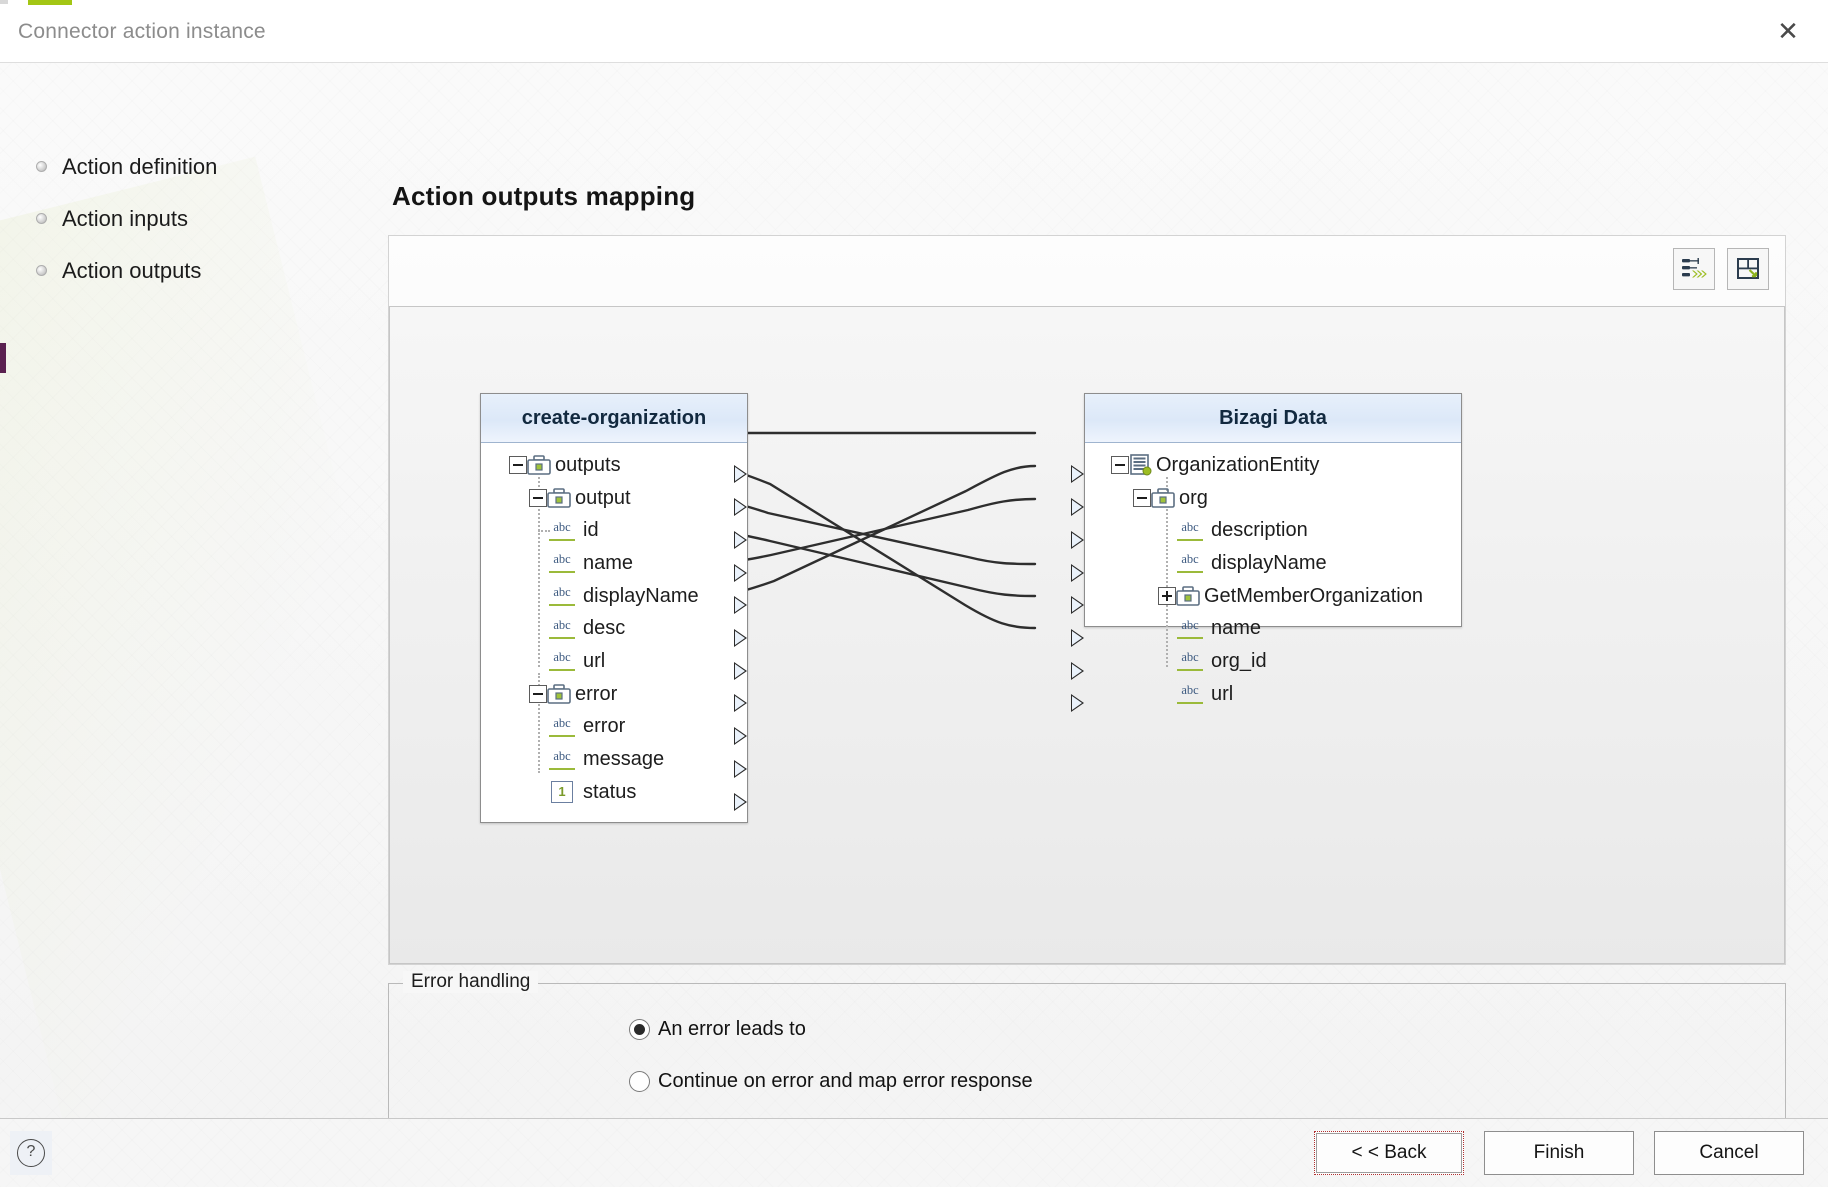 Image resolution: width=1828 pixels, height=1187 pixels. I want to click on window-title: Connector action instance, so click(142, 31).